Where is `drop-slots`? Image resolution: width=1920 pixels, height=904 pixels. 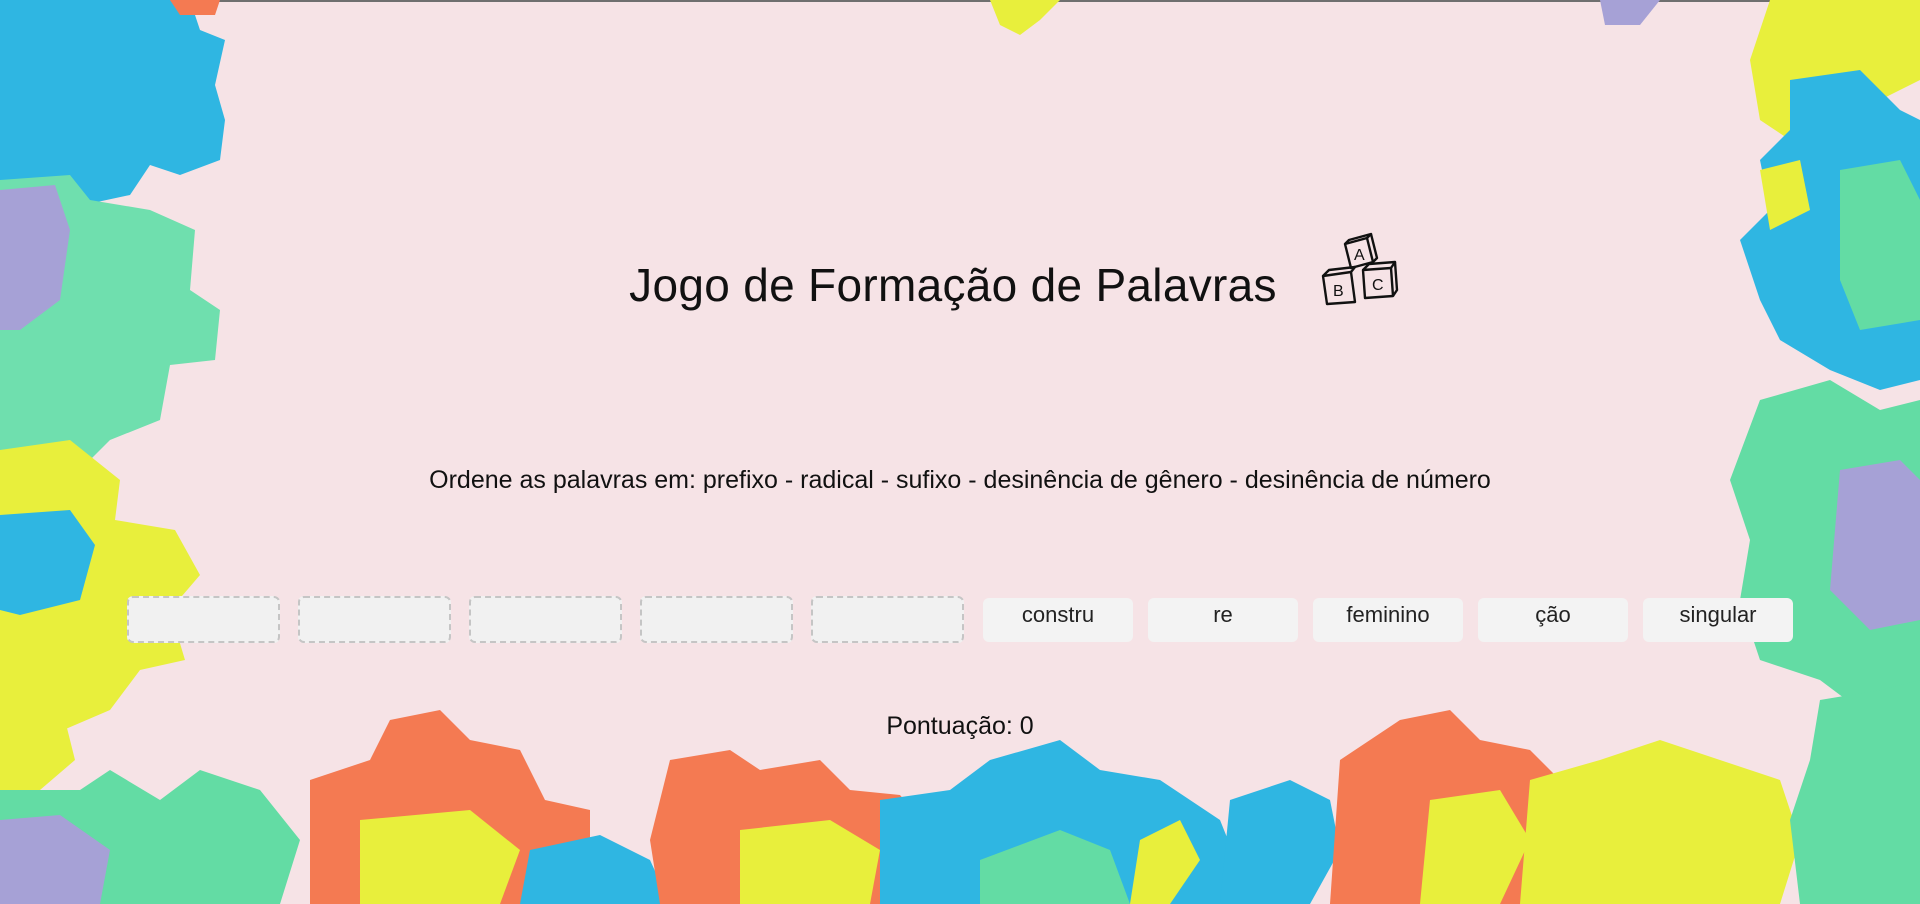
drop-slots is located at coordinates (554, 619).